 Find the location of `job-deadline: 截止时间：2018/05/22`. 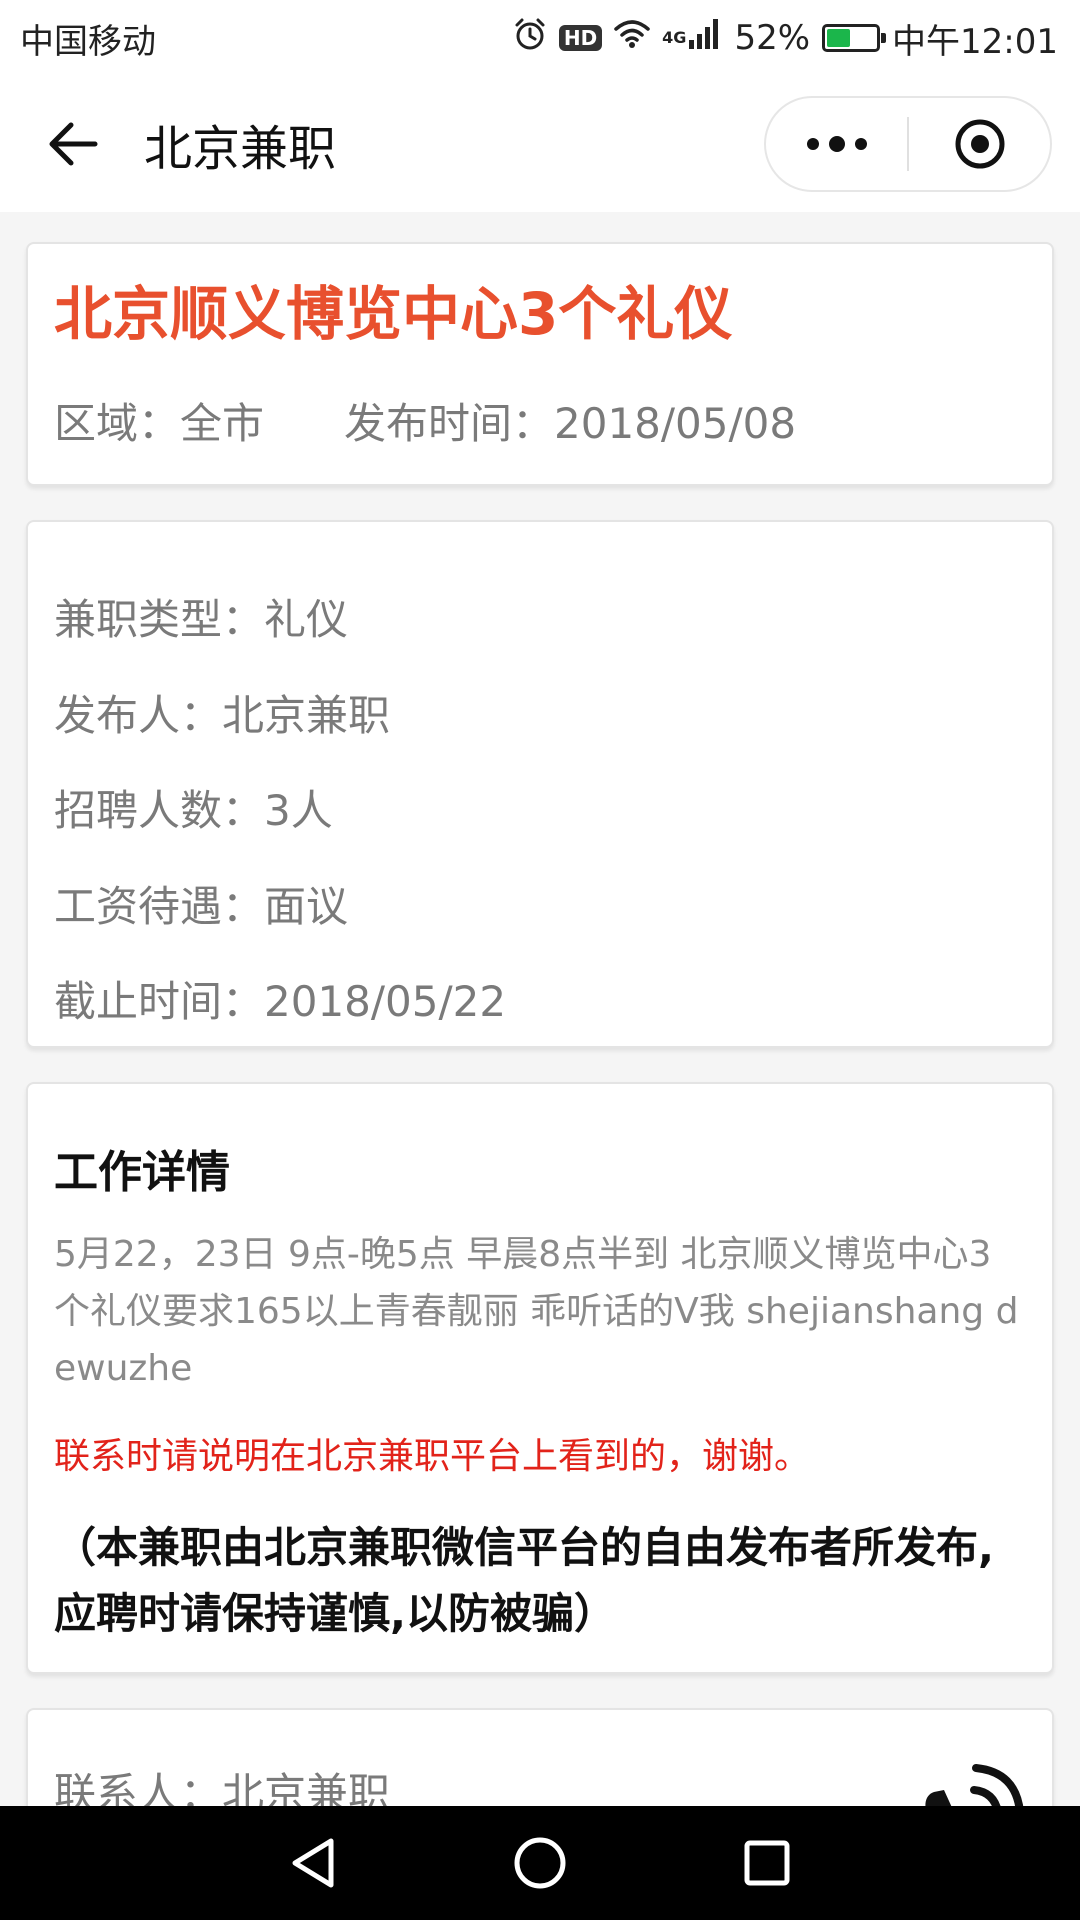

job-deadline: 截止时间：2018/05/22 is located at coordinates (280, 1001).